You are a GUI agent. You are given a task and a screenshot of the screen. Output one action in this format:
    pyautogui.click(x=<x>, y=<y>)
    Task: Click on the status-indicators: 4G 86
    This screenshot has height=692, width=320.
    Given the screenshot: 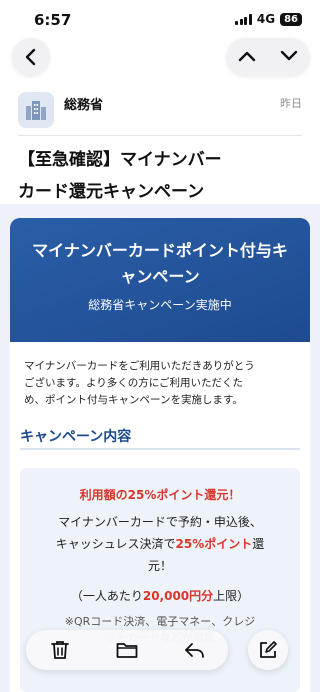 What is the action you would take?
    pyautogui.click(x=268, y=19)
    